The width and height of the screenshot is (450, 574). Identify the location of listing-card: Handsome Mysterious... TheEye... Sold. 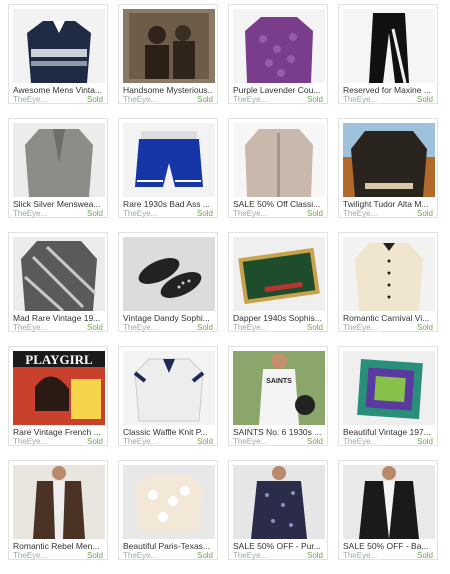
(168, 54).